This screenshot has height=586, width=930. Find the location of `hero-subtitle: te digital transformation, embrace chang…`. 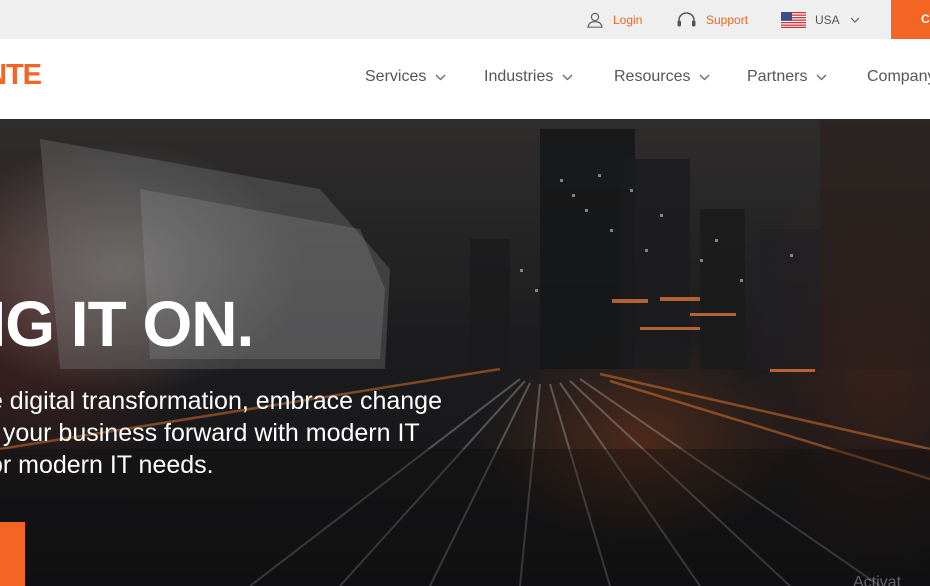

hero-subtitle: te digital transformation, embrace chang… is located at coordinates (271, 433).